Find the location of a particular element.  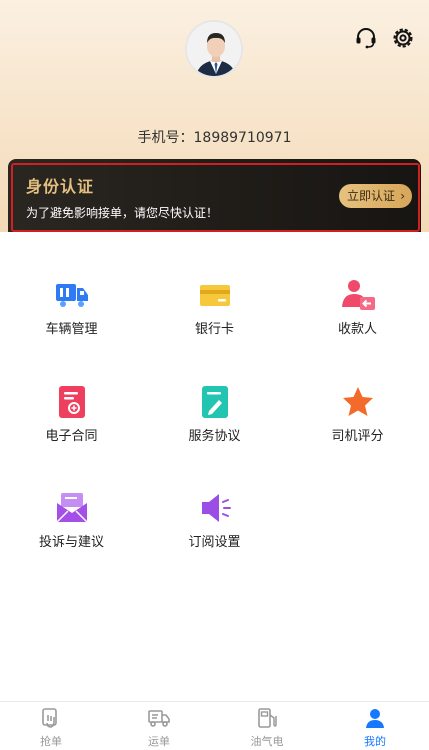

tab-label: 运单 is located at coordinates (159, 741).